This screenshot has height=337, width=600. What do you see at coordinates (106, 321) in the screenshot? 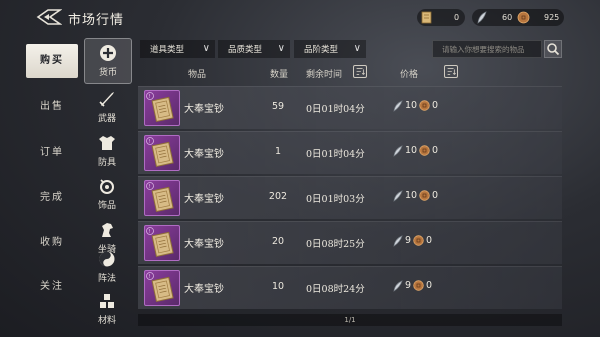
I see `category-label: 材料` at bounding box center [106, 321].